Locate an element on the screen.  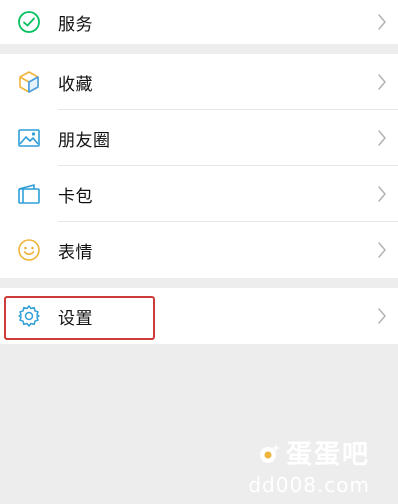
menu-item-stickers-label: 表情 is located at coordinates (75, 252).